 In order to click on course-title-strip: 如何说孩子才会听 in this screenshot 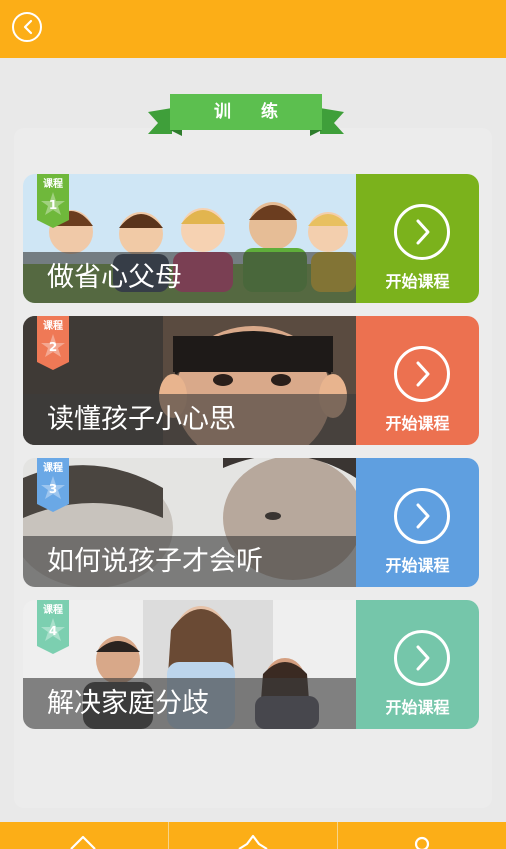, I will do `click(189, 561)`.